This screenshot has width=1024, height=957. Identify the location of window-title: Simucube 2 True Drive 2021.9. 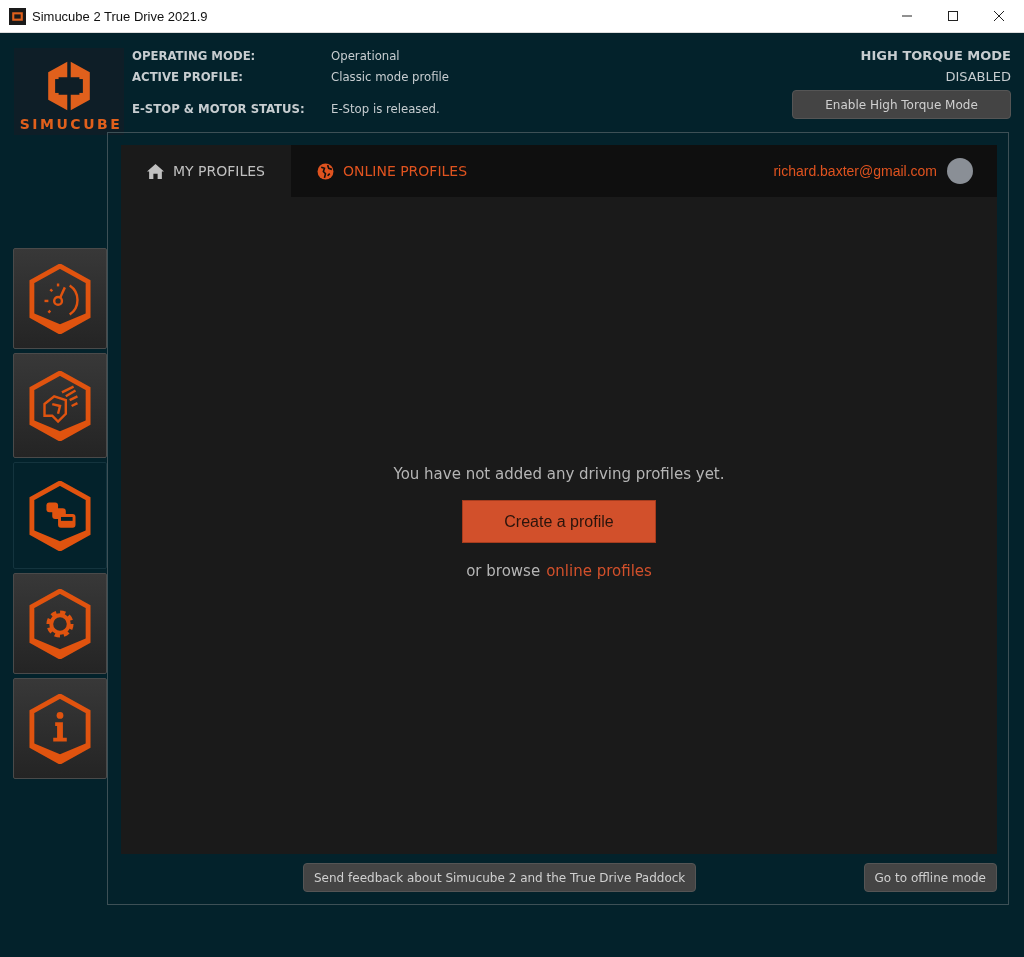
(120, 16).